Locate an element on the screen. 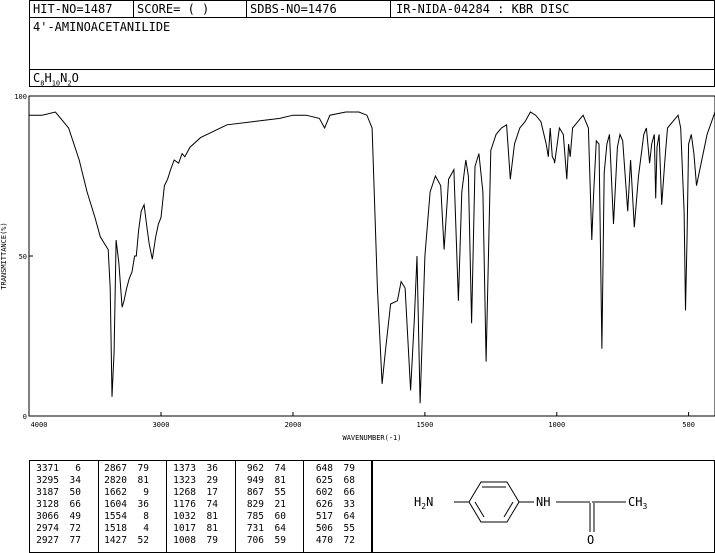 The width and height of the screenshot is (715, 553). peak-wavenumber: 829 is located at coordinates (255, 504).